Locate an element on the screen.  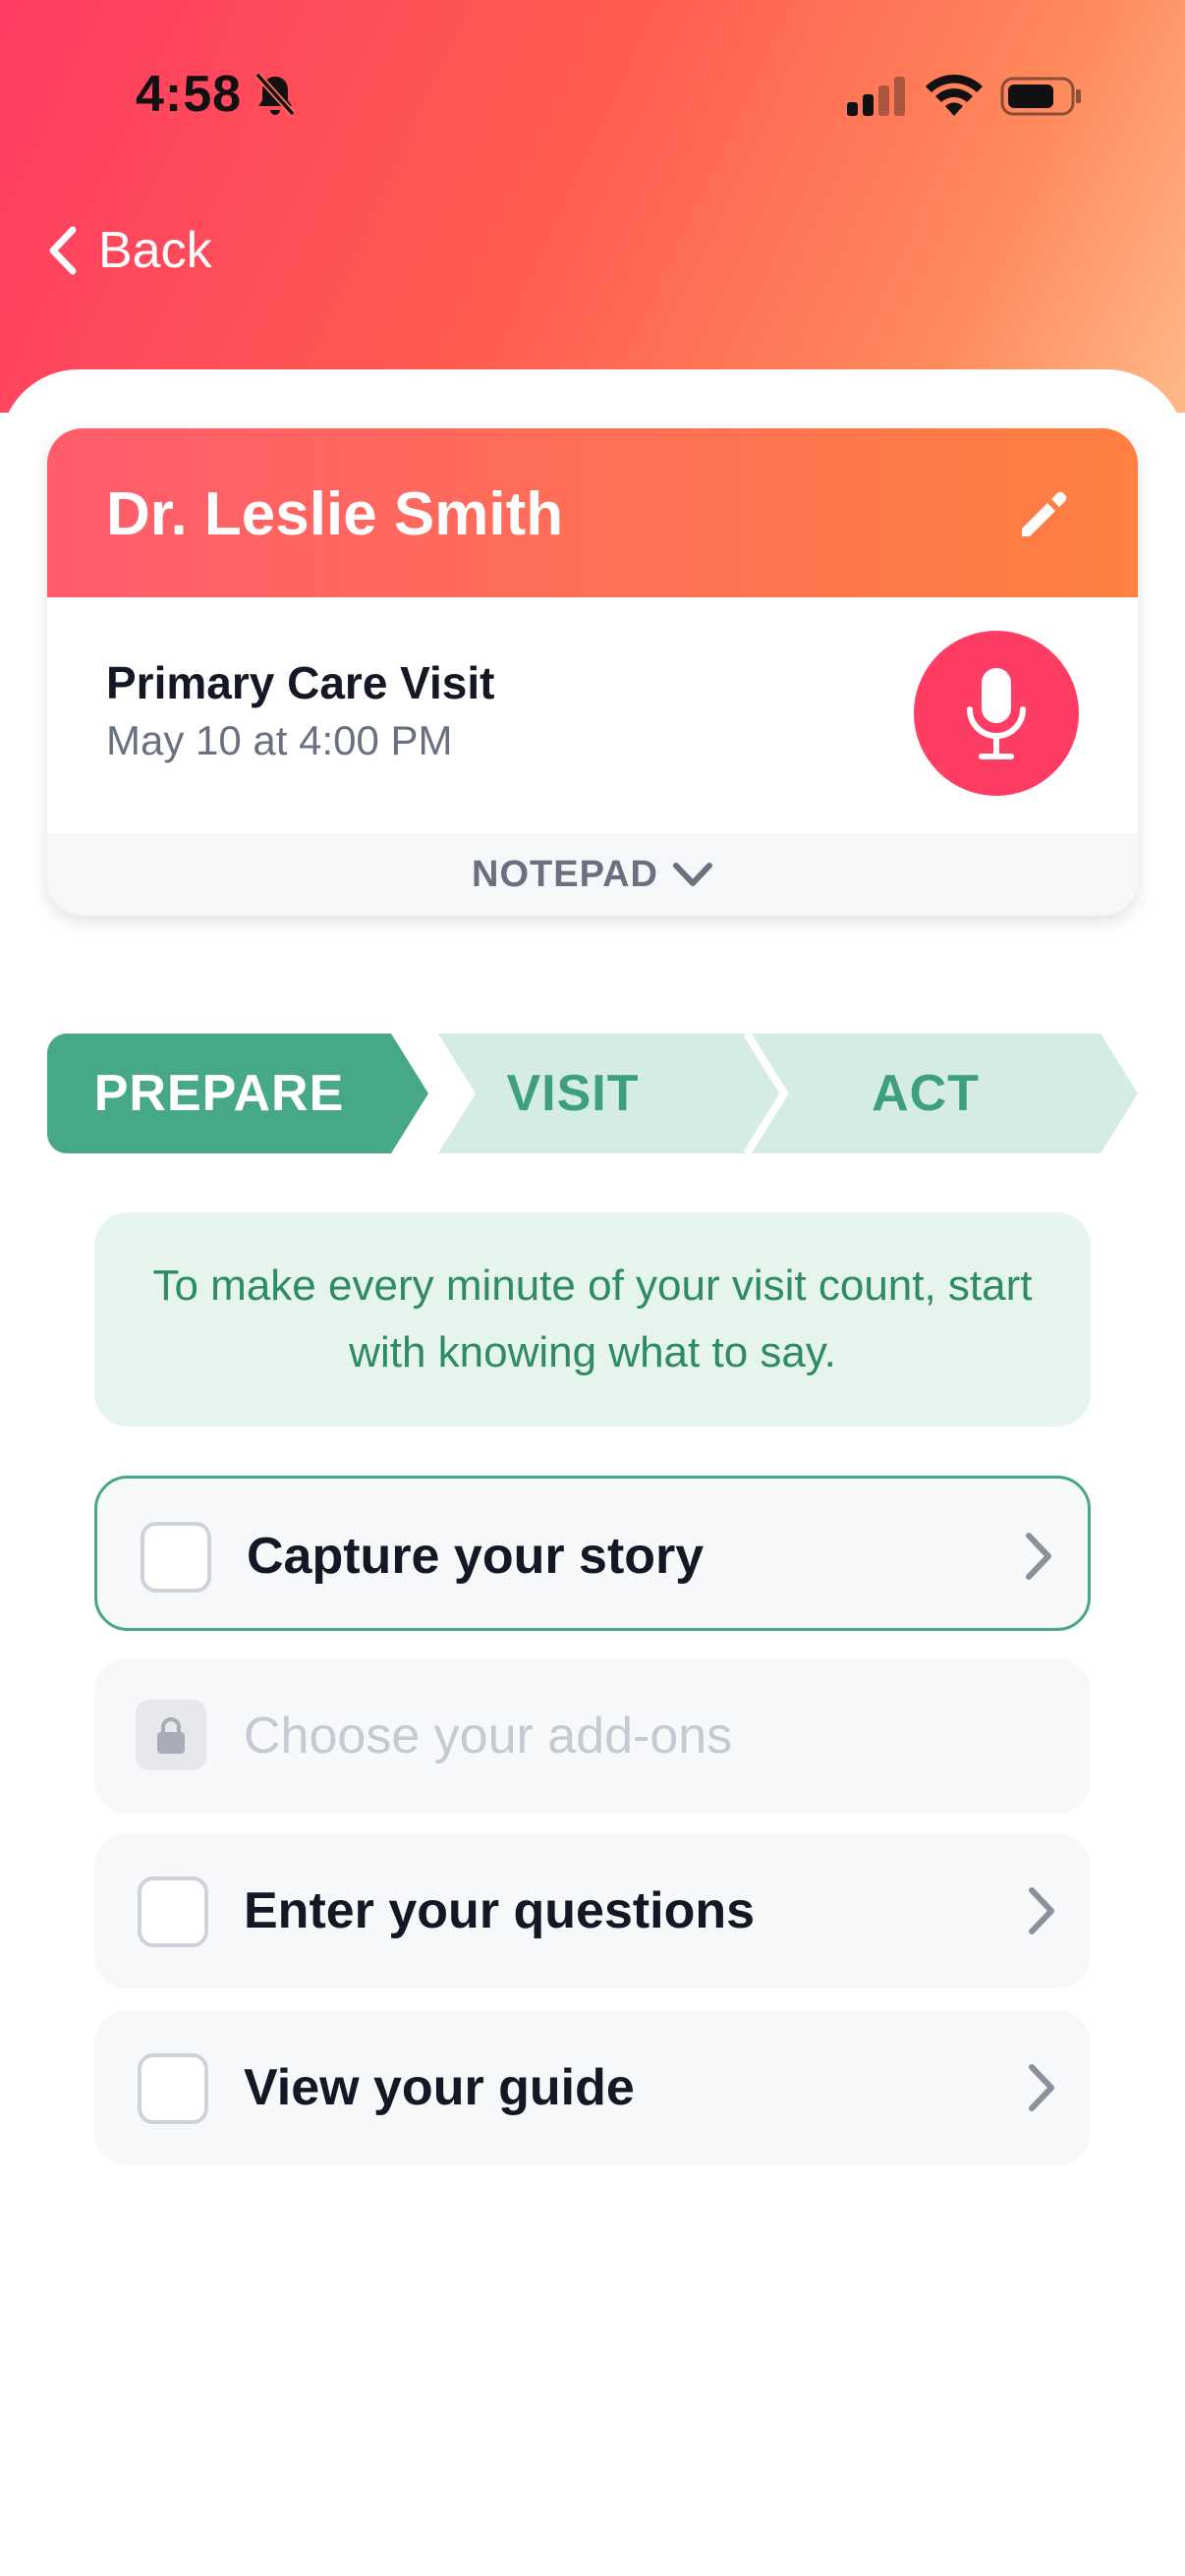
back-label: Back is located at coordinates (155, 250).